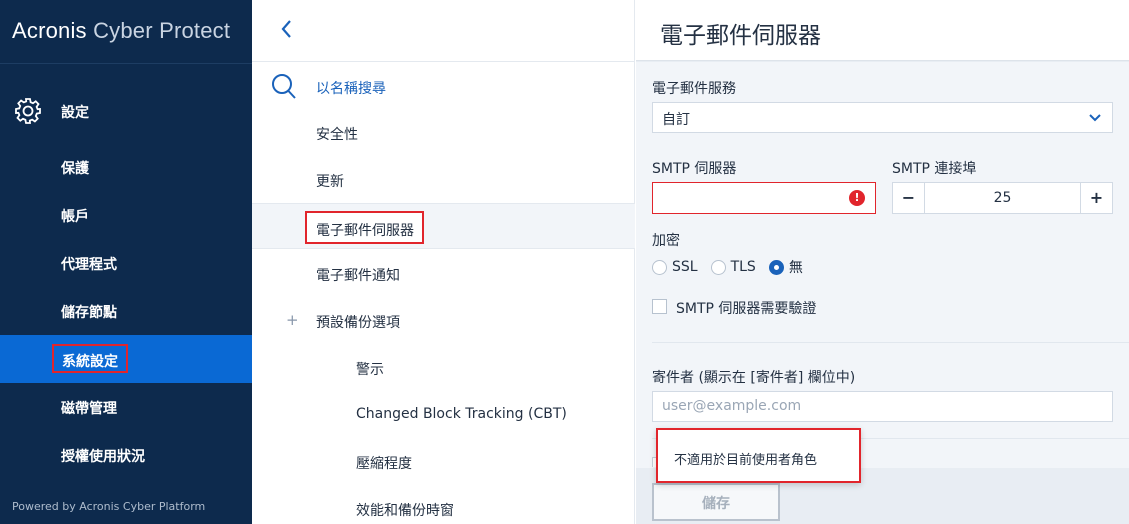 The height and width of the screenshot is (524, 1129). I want to click on encryption-label: 加密, so click(666, 241).